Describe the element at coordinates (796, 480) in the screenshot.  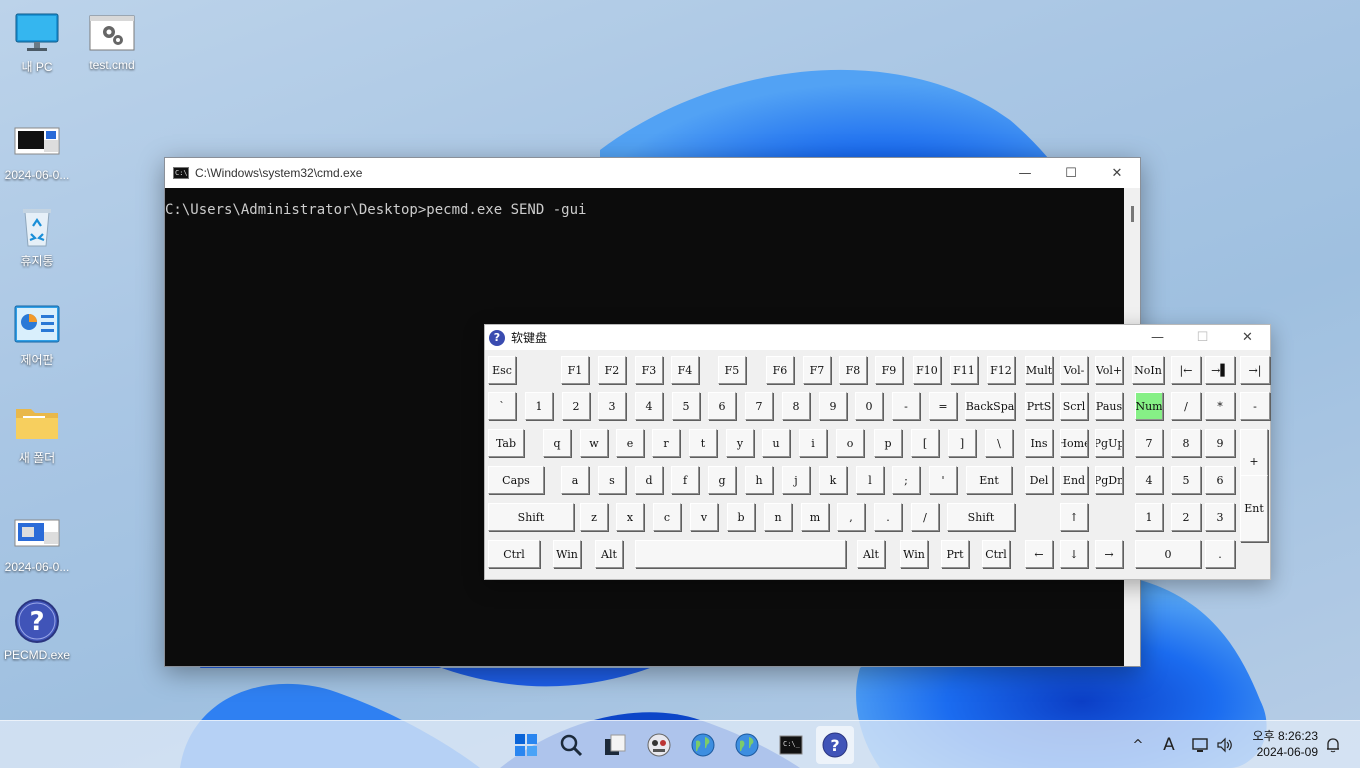
I see `key-j: j` at that location.